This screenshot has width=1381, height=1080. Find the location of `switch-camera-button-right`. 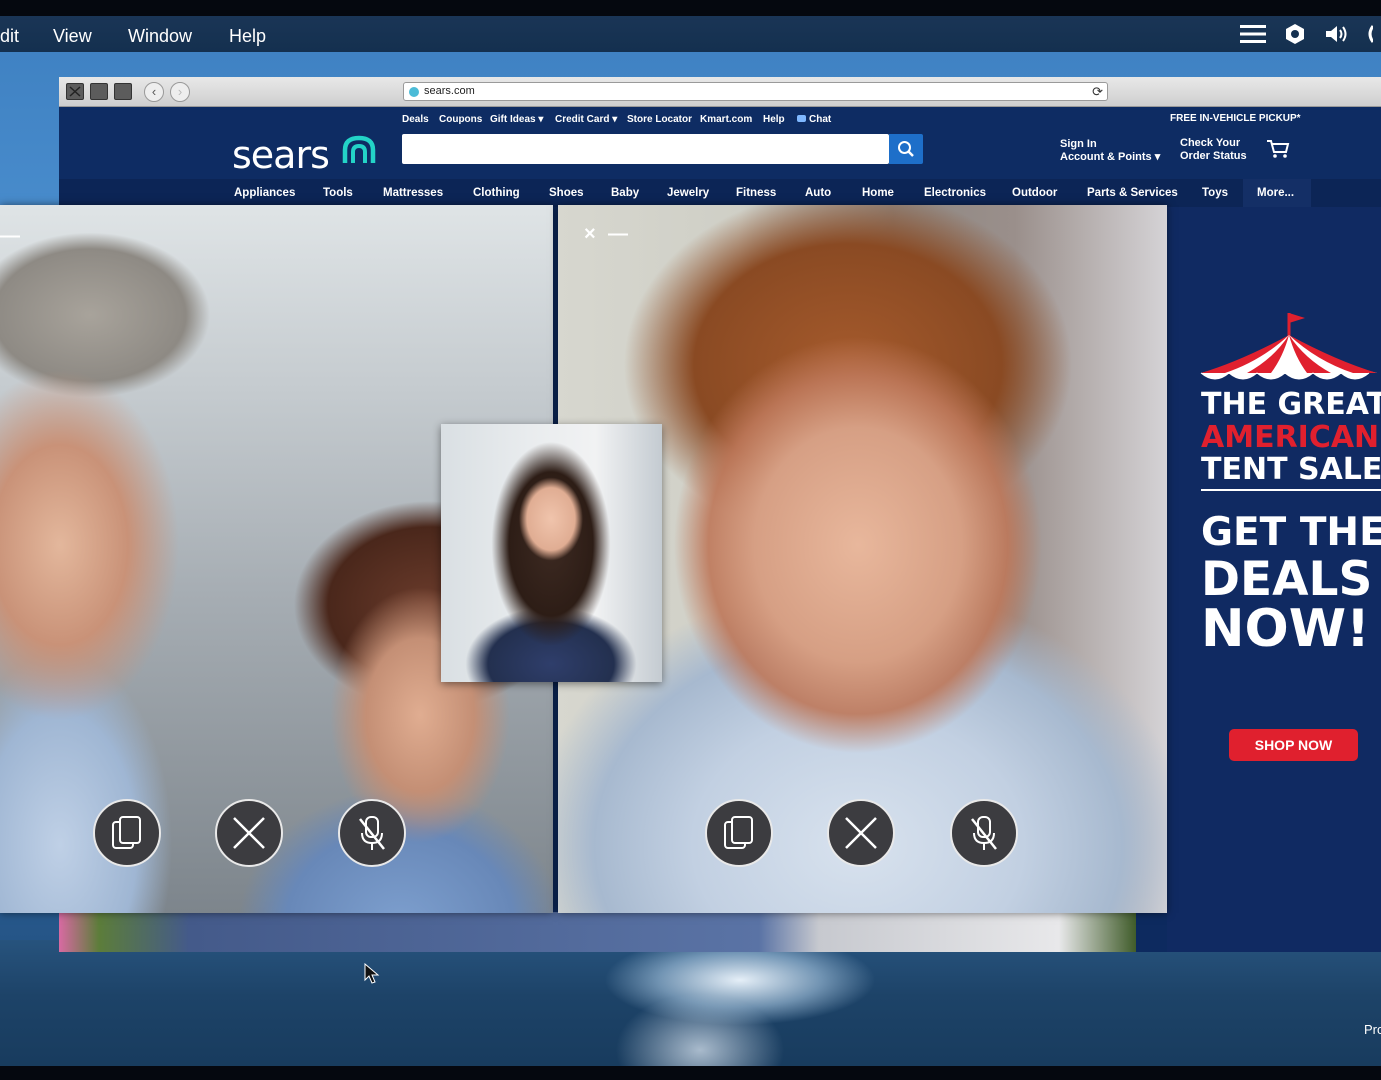

switch-camera-button-right is located at coordinates (739, 833).